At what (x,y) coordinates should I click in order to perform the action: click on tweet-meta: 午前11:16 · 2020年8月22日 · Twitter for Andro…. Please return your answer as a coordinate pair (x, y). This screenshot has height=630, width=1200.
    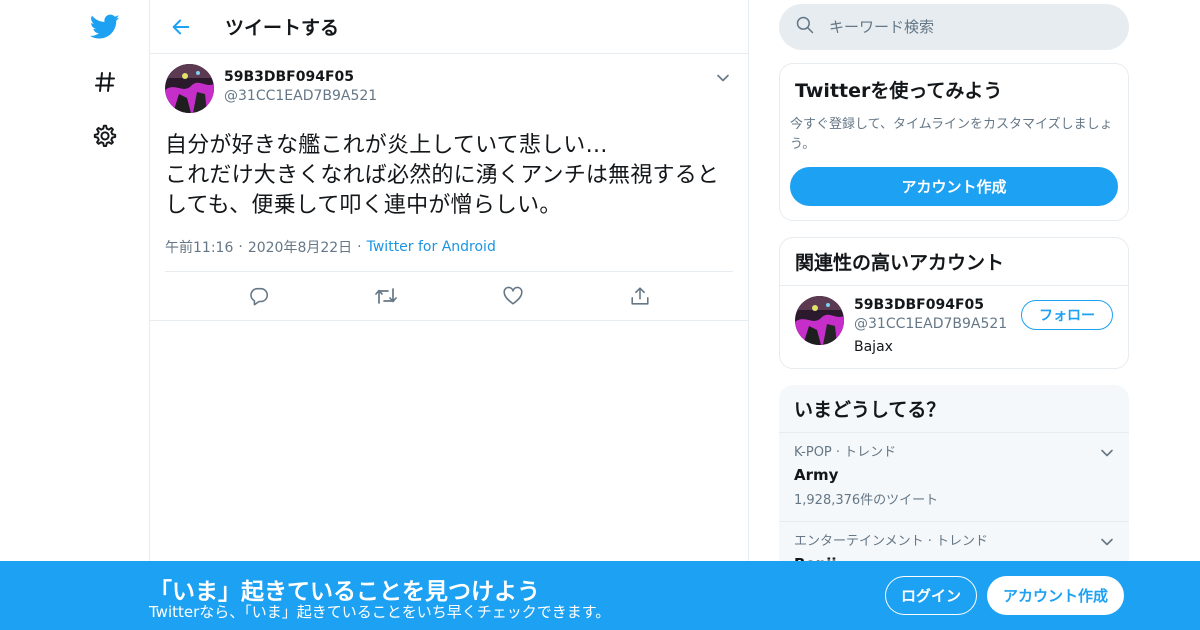
    Looking at the image, I should click on (449, 247).